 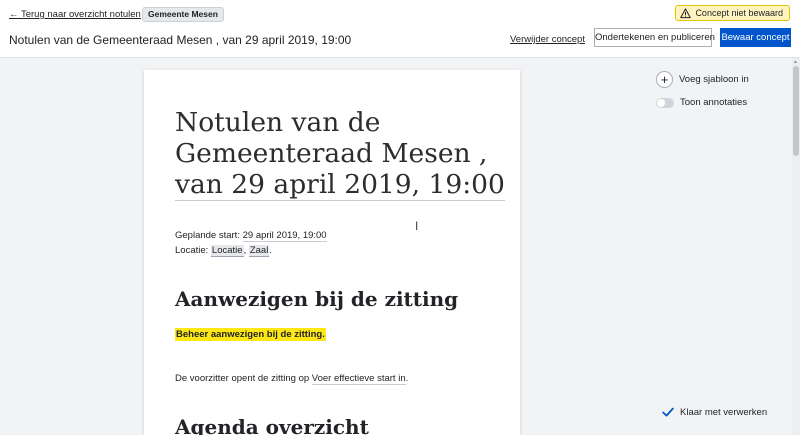 What do you see at coordinates (250, 334) in the screenshot?
I see `manage-attendees-link: Beheer aanwezigen bij de zitting.` at bounding box center [250, 334].